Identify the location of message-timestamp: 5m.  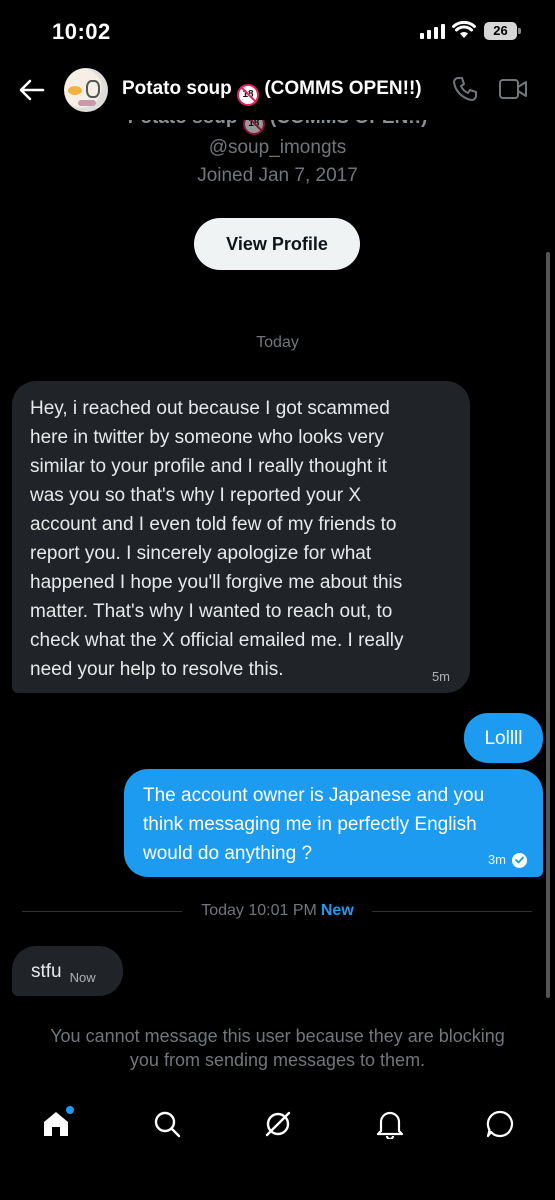
(440, 676).